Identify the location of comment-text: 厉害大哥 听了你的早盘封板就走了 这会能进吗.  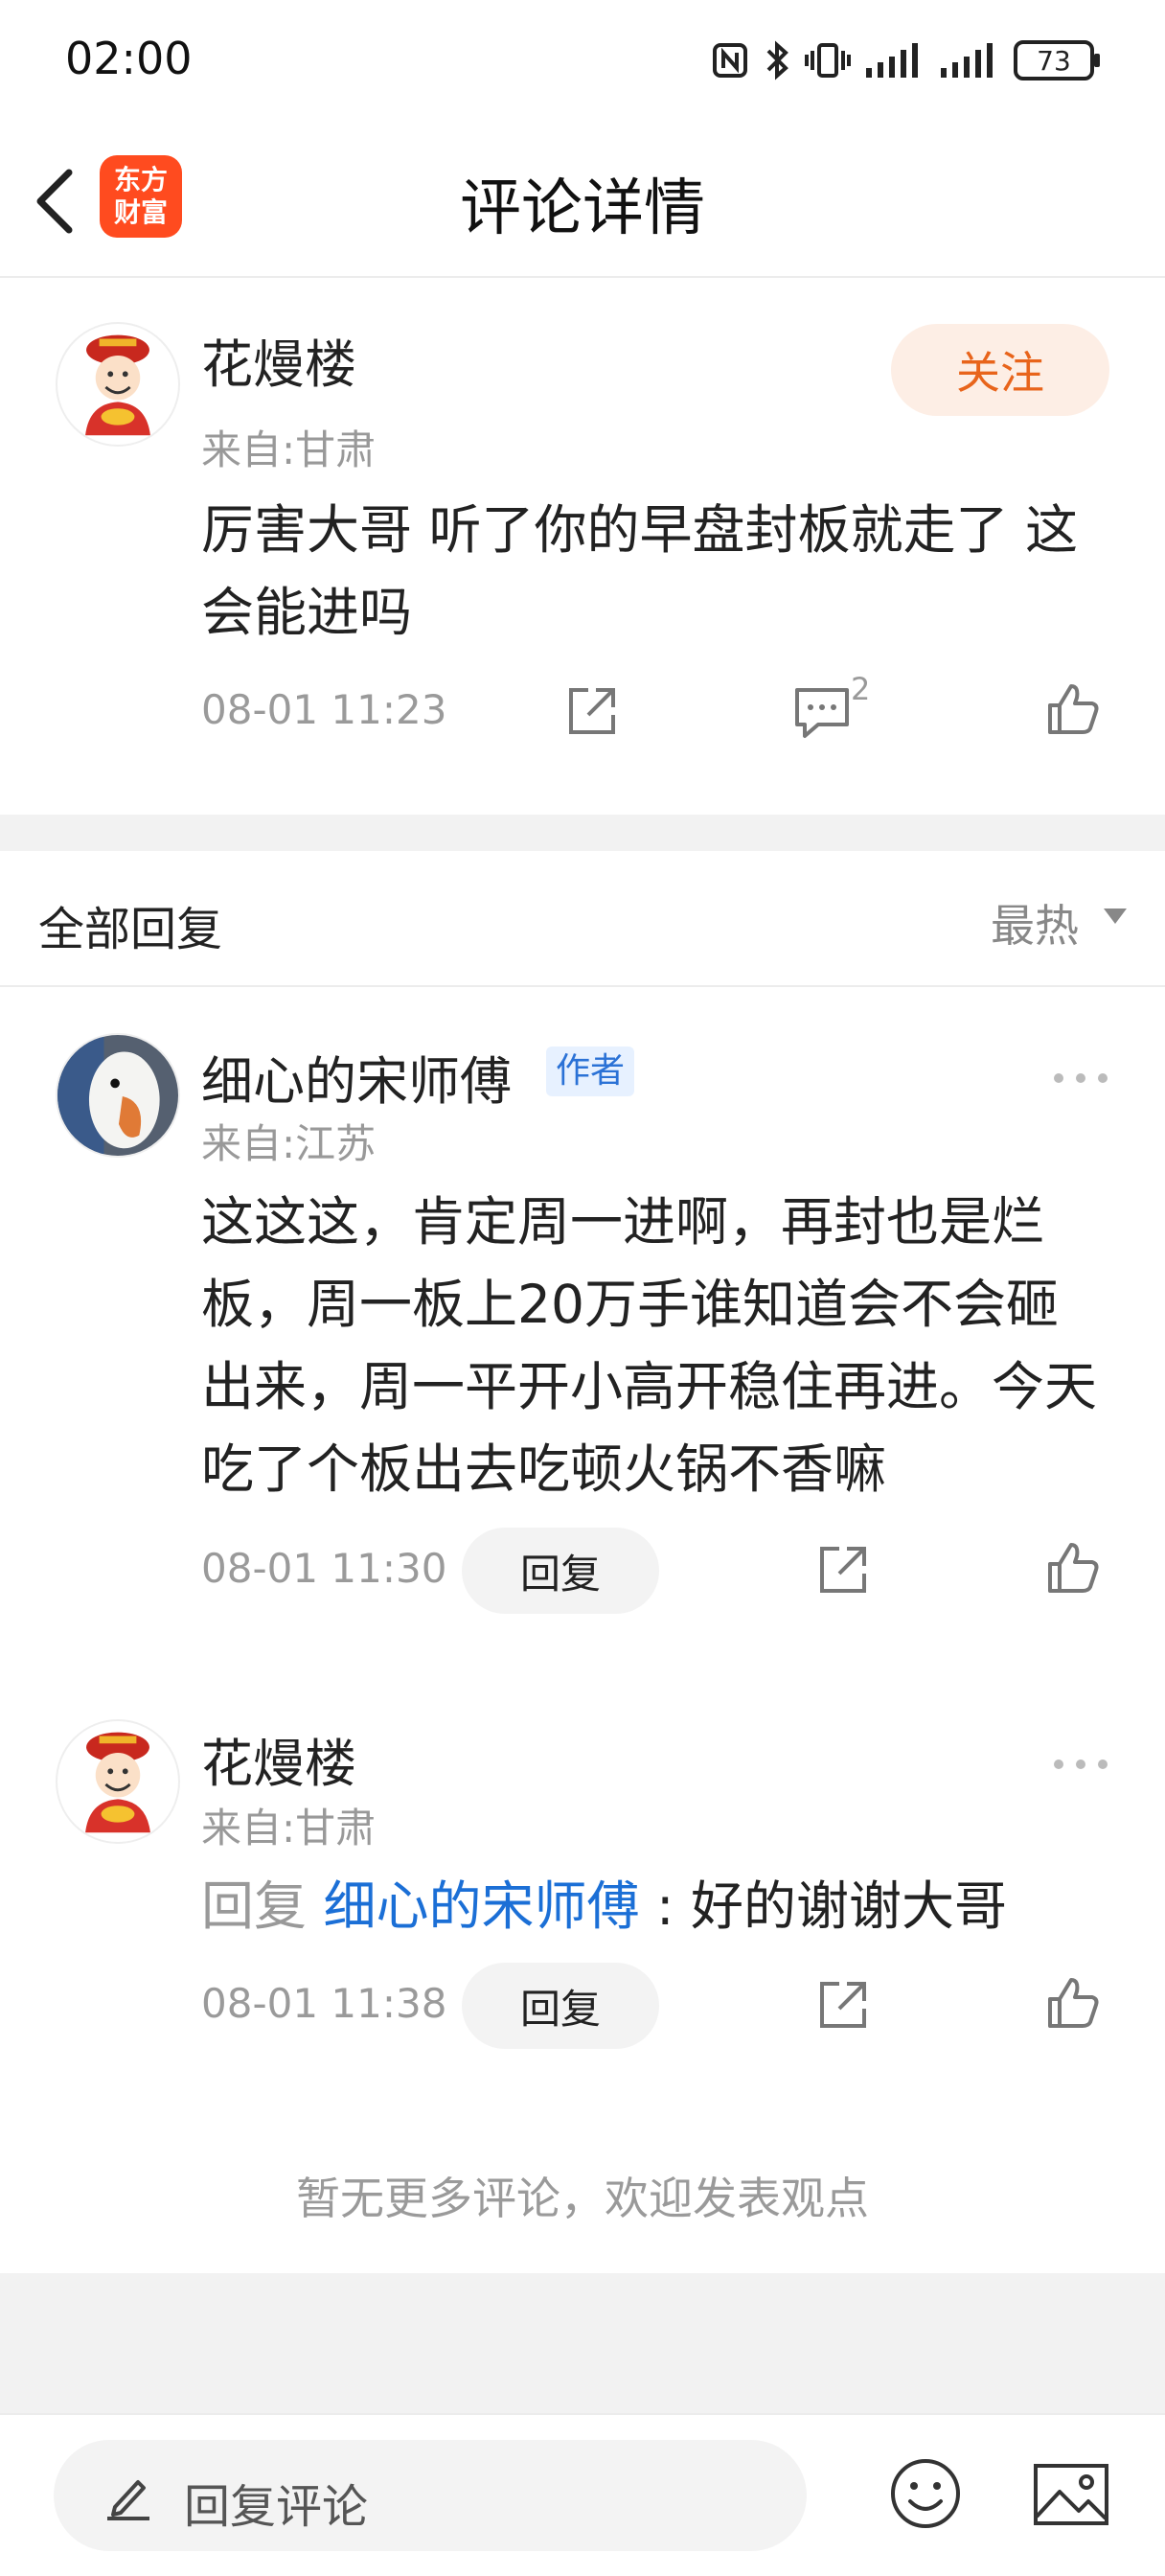
(639, 571).